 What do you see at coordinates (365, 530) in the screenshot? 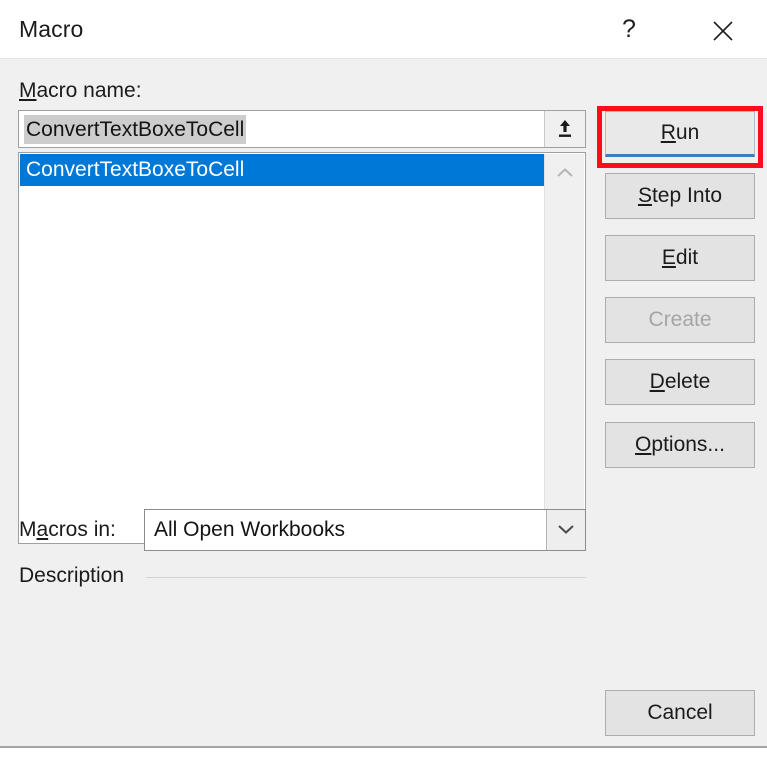
I see `macros-in-combobox: All Open Workbooks` at bounding box center [365, 530].